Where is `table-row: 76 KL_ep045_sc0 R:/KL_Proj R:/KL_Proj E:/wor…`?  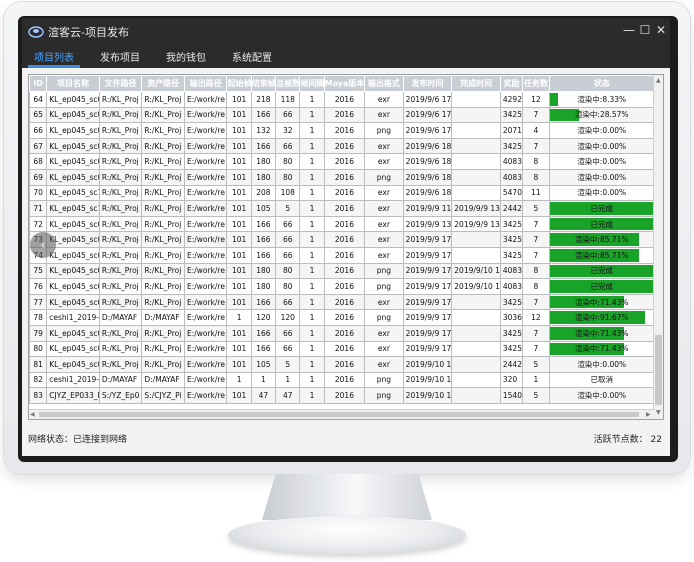
table-row: 76 KL_ep045_sc0 R:/KL_Proj R:/KL_Proj E:/wor… is located at coordinates (342, 286).